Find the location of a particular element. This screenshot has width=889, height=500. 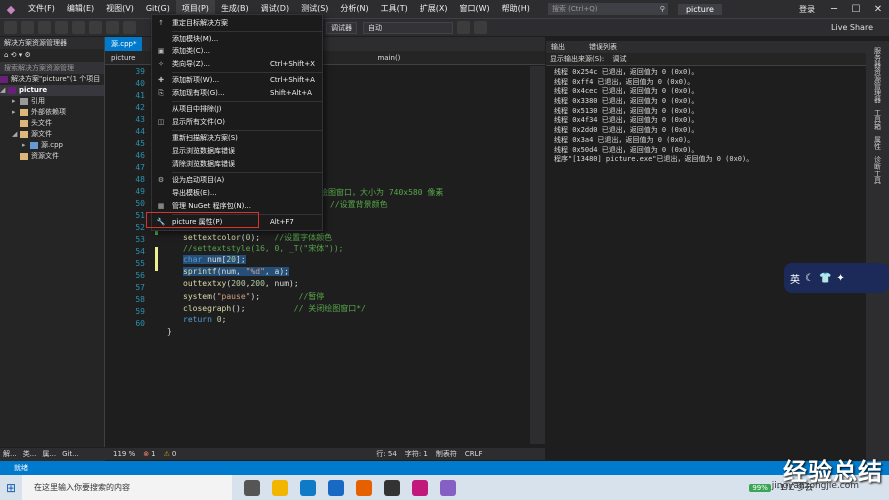

debugger-combo: 调试器 is located at coordinates (341, 27).